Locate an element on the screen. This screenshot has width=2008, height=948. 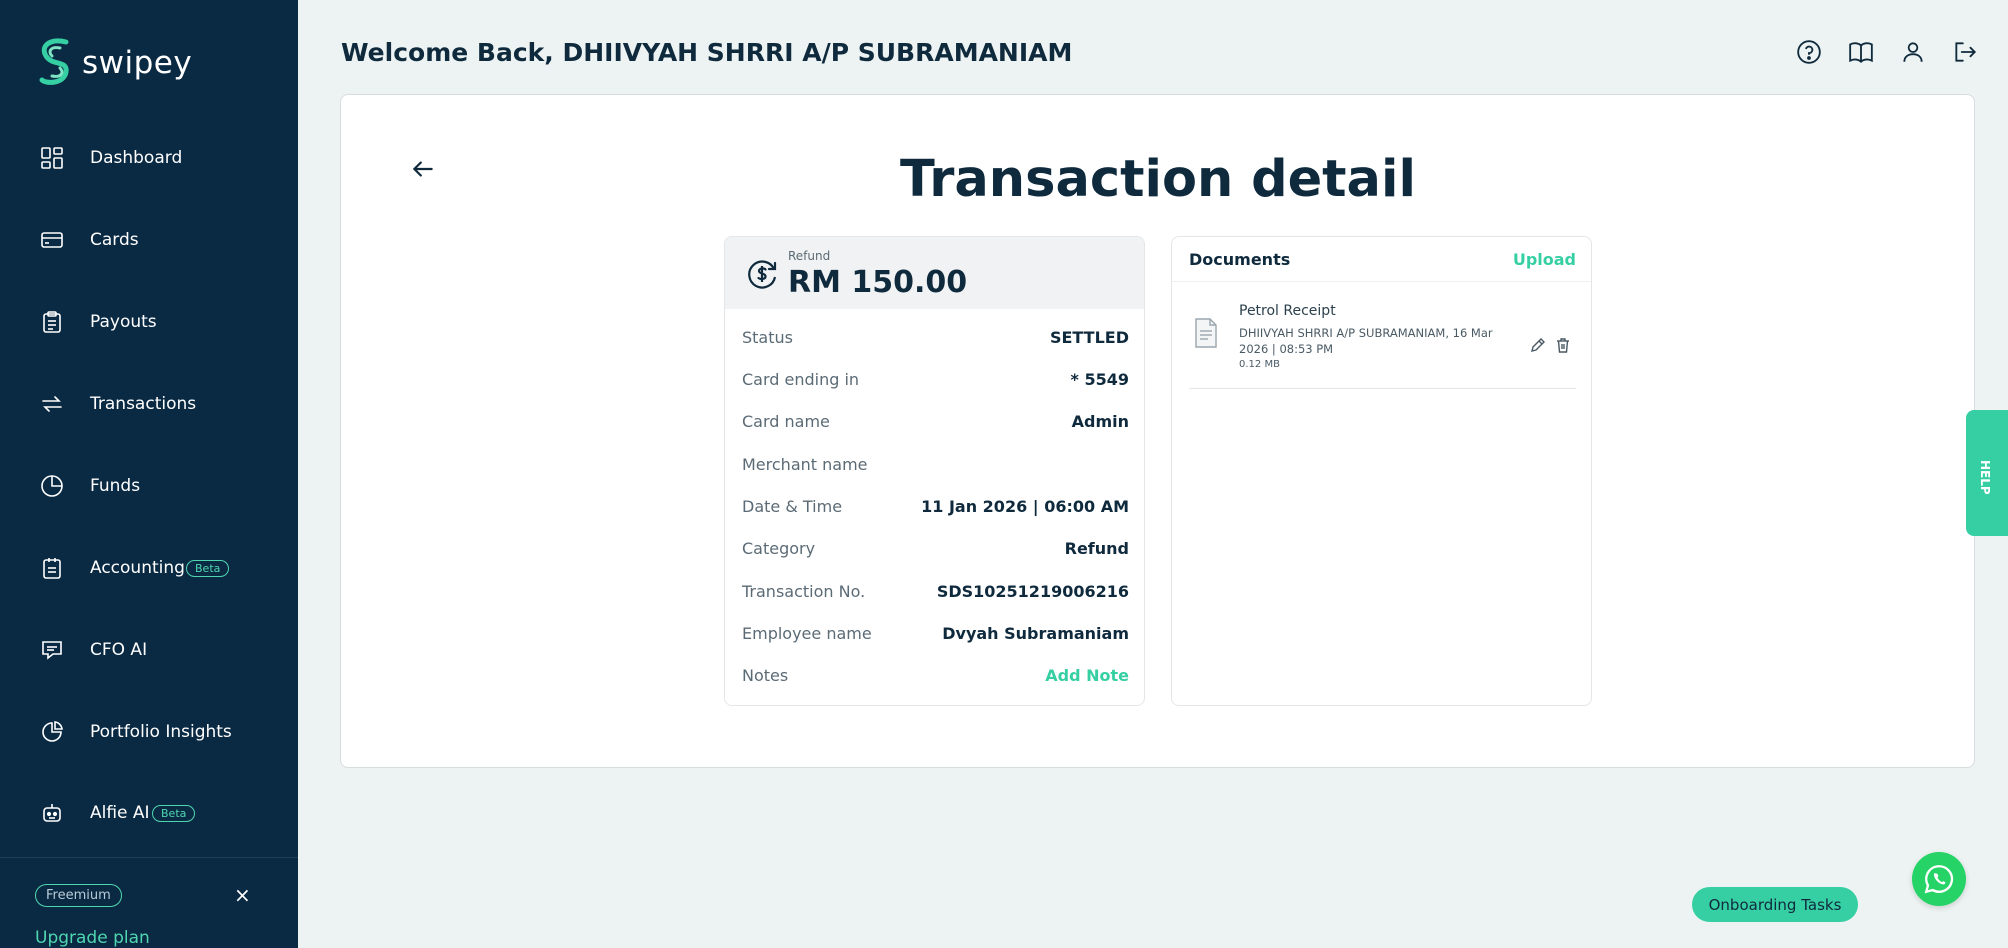
accounting-icon is located at coordinates (52, 568).